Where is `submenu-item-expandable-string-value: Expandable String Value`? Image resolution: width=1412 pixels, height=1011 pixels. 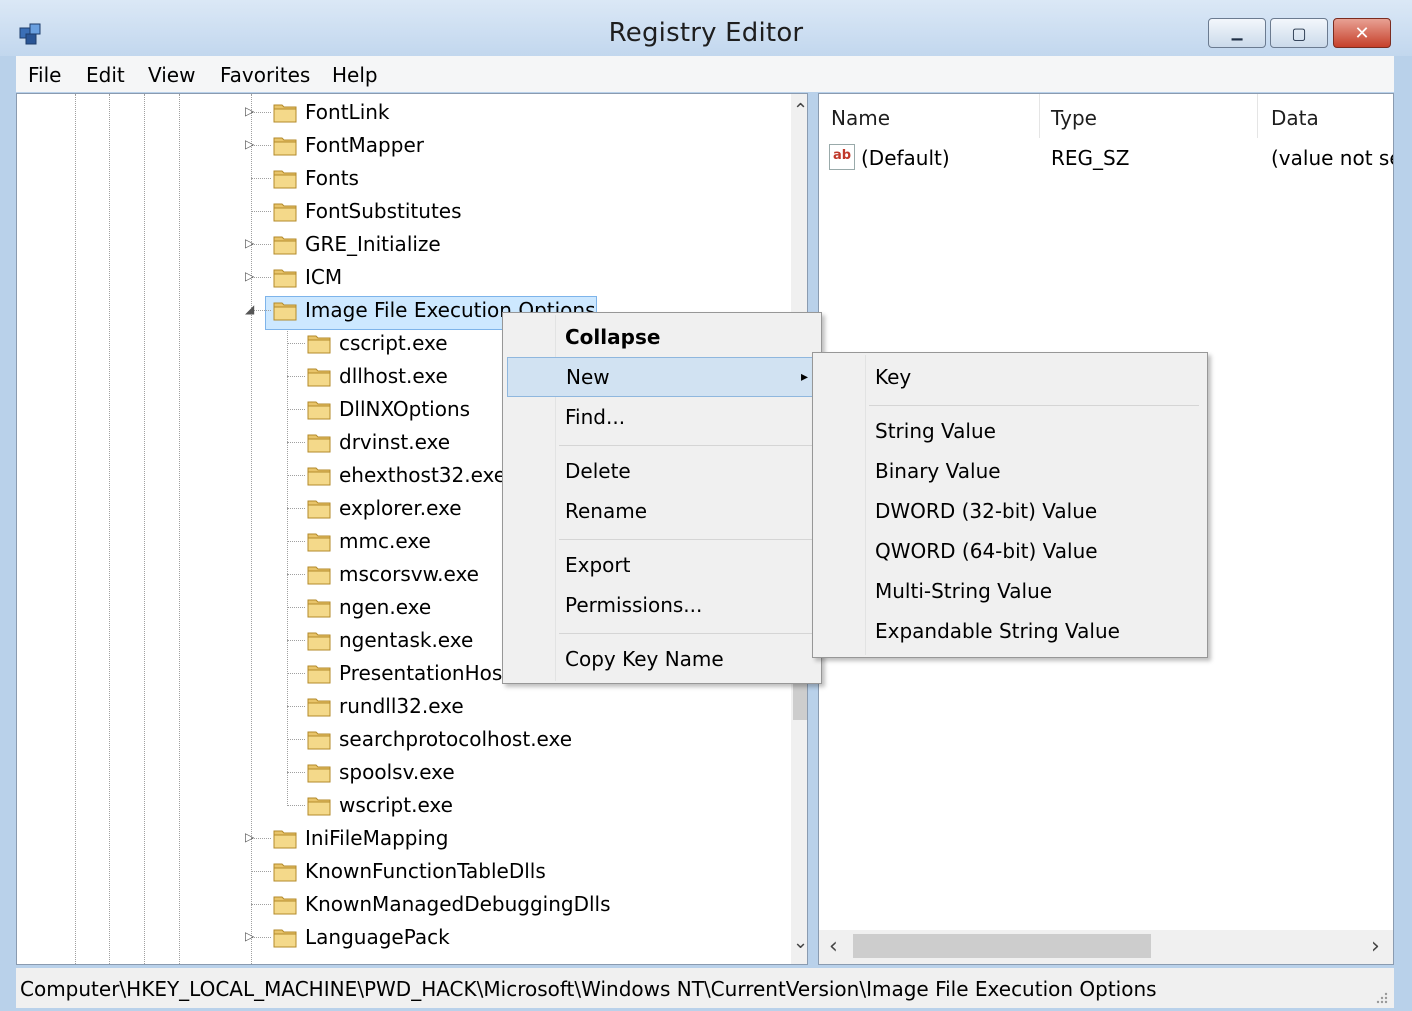
submenu-item-expandable-string-value: Expandable String Value is located at coordinates (1010, 631).